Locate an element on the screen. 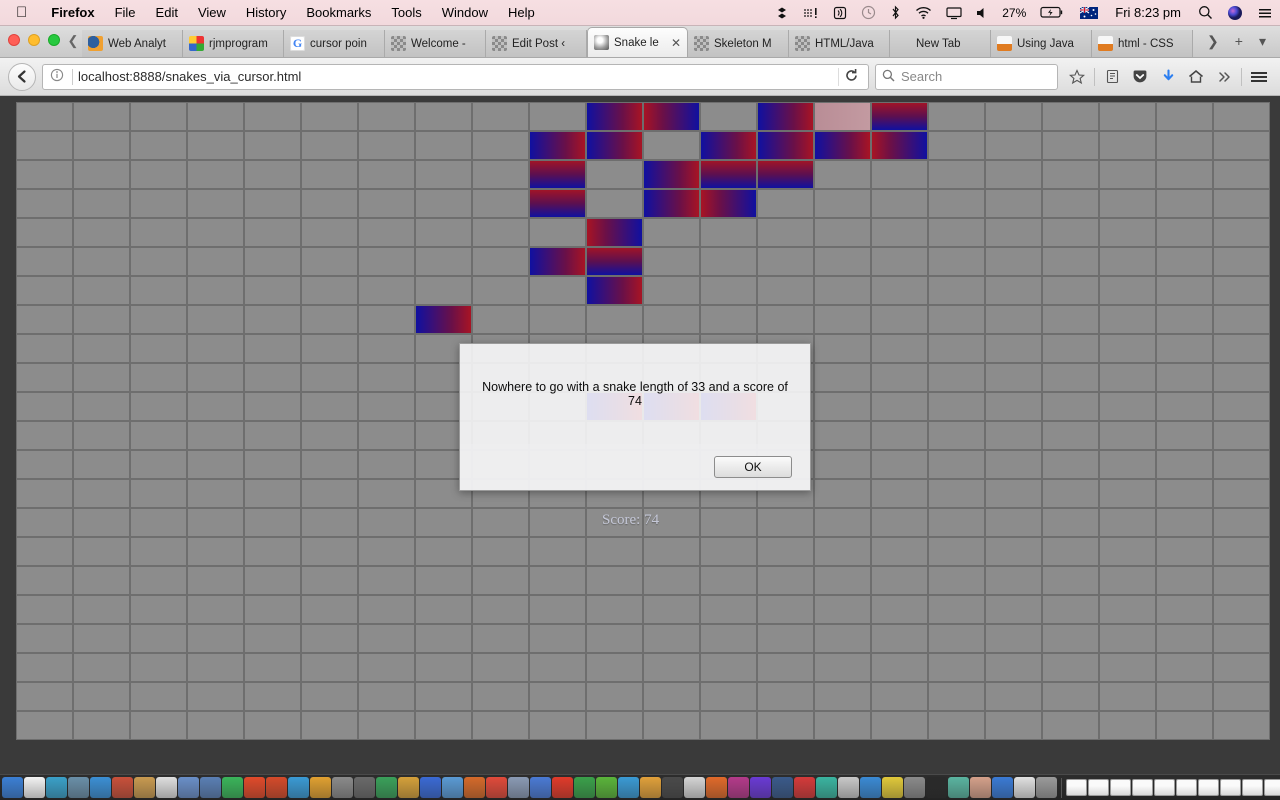 Image resolution: width=1280 pixels, height=800 pixels. back-button is located at coordinates (22, 76).